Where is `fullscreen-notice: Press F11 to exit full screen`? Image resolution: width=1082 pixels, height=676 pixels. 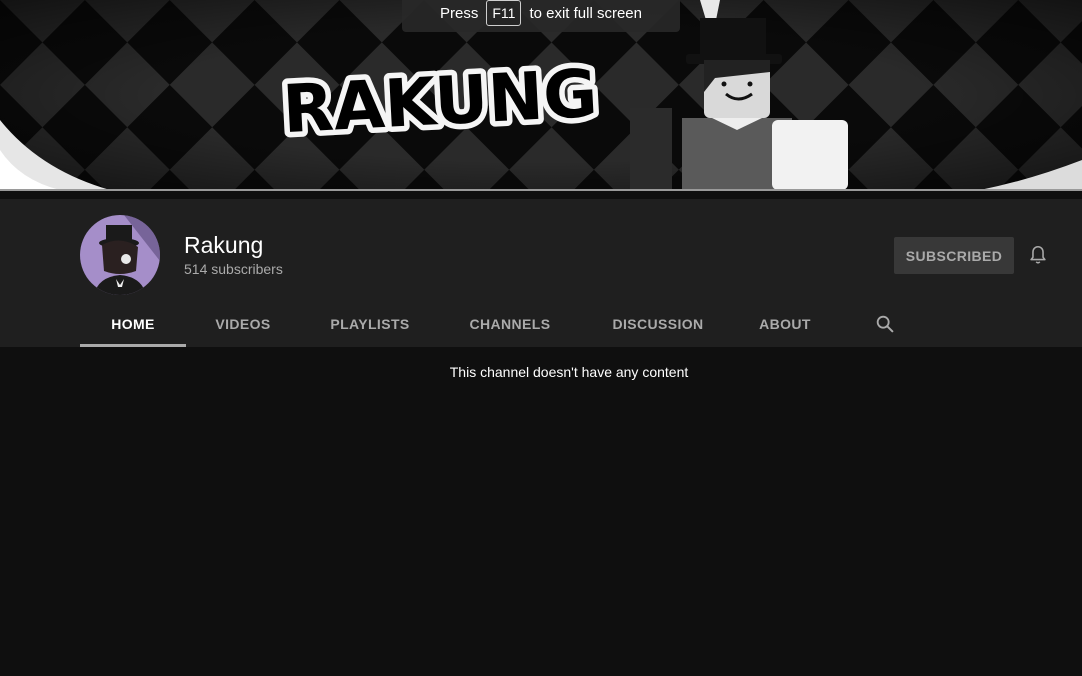
fullscreen-notice: Press F11 to exit full screen is located at coordinates (541, 16).